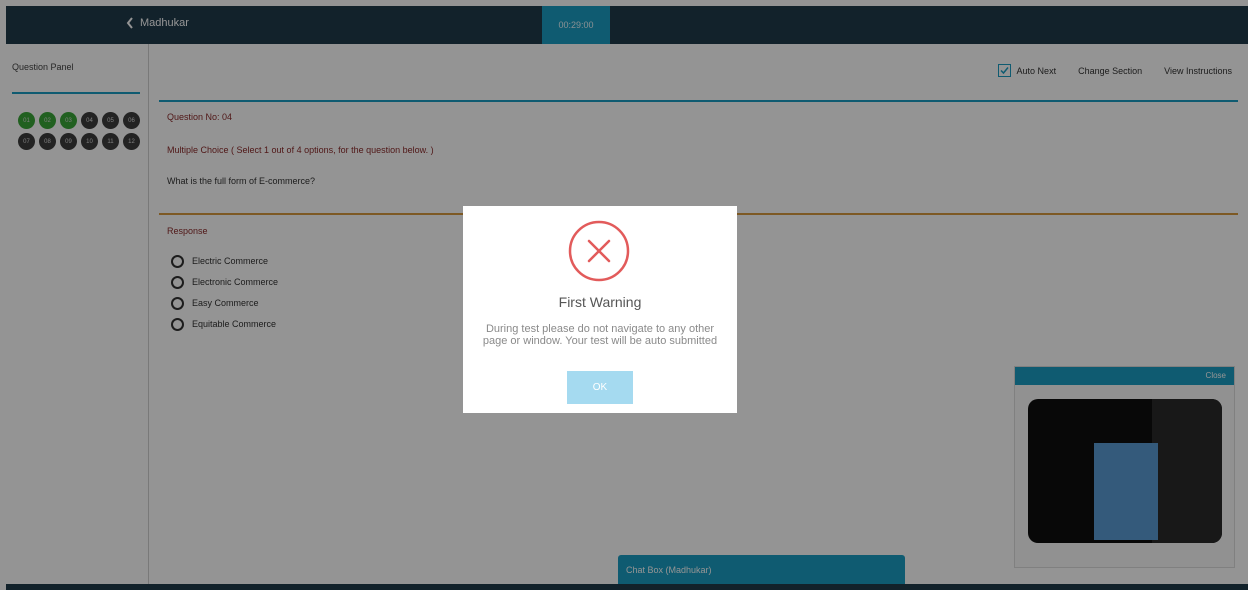 The height and width of the screenshot is (590, 1248). What do you see at coordinates (600, 387) in the screenshot?
I see `ok-button: OK` at bounding box center [600, 387].